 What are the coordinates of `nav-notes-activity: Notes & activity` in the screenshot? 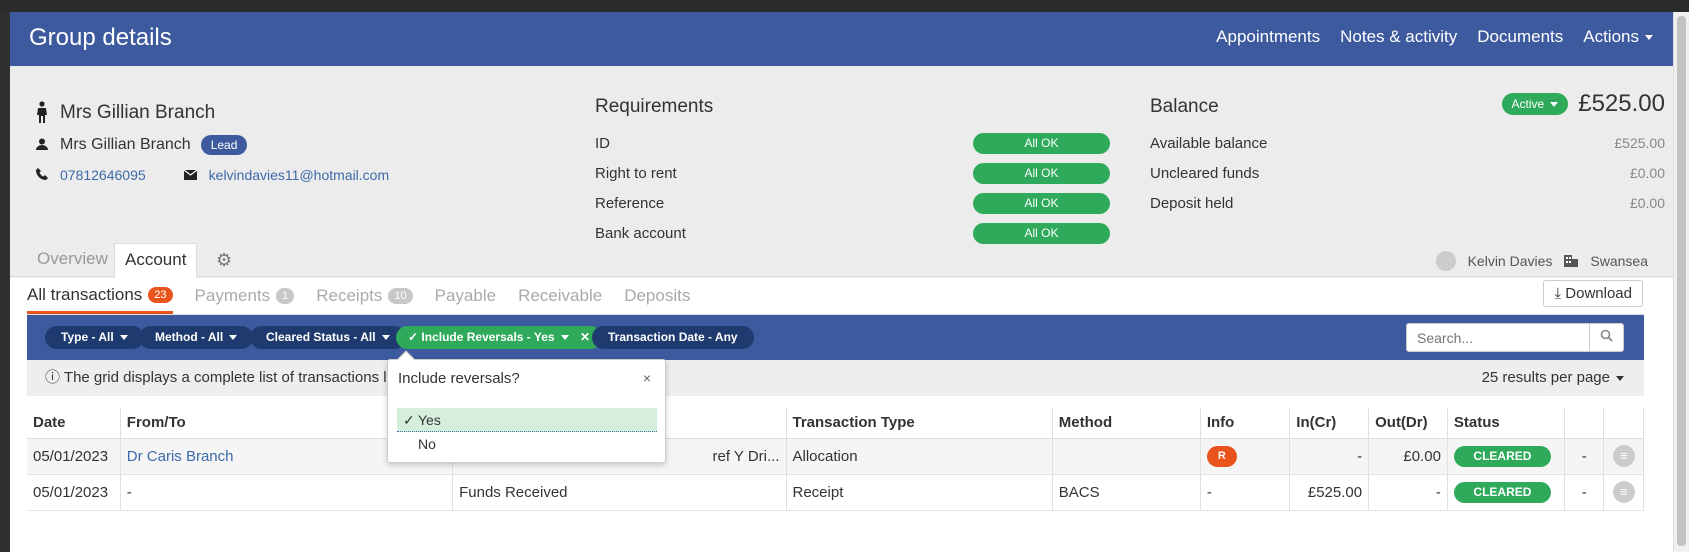 It's located at (1398, 37).